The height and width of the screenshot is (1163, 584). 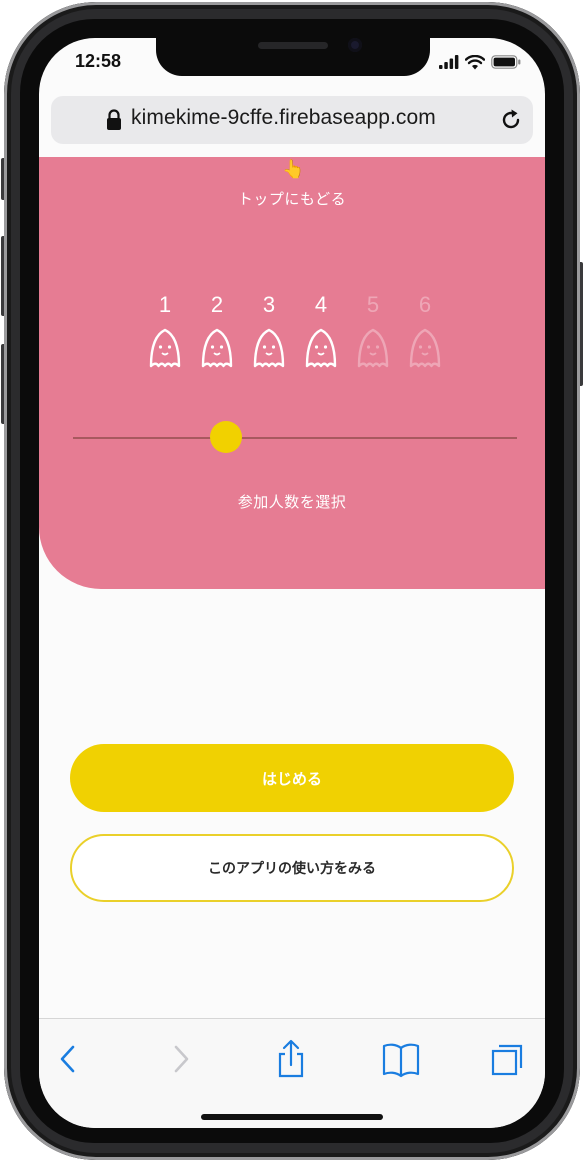 What do you see at coordinates (297, 337) in the screenshot?
I see `participant-selector: 1 2 3 4 5 6` at bounding box center [297, 337].